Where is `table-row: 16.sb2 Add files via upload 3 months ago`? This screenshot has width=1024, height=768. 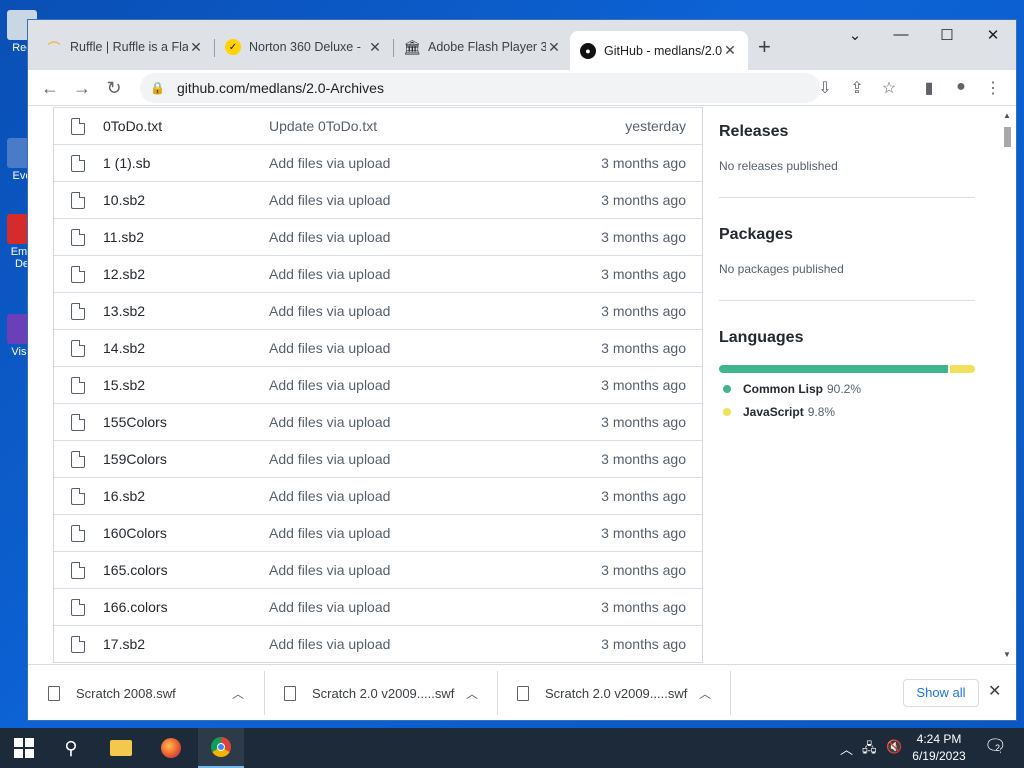 table-row: 16.sb2 Add files via upload 3 months ago is located at coordinates (378, 495).